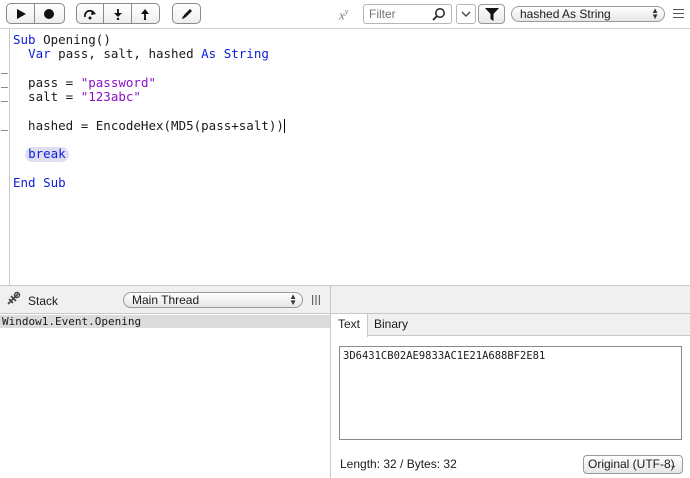 This screenshot has height=478, width=690. Describe the element at coordinates (72, 321) in the screenshot. I see `stack-frame-label: Window1.Event.Opening` at that location.